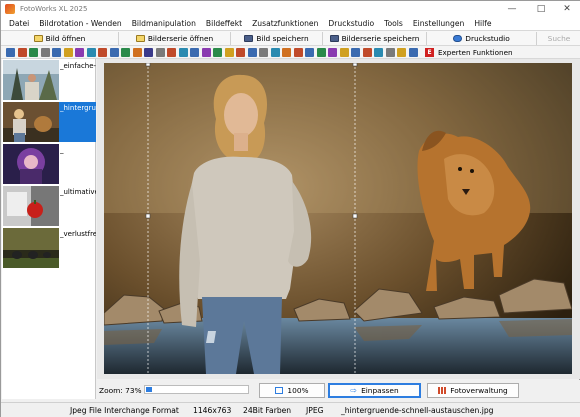 Image resolution: width=580 pixels, height=417 pixels. What do you see at coordinates (315, 410) in the screenshot?
I see `status-type: JPEG` at bounding box center [315, 410].